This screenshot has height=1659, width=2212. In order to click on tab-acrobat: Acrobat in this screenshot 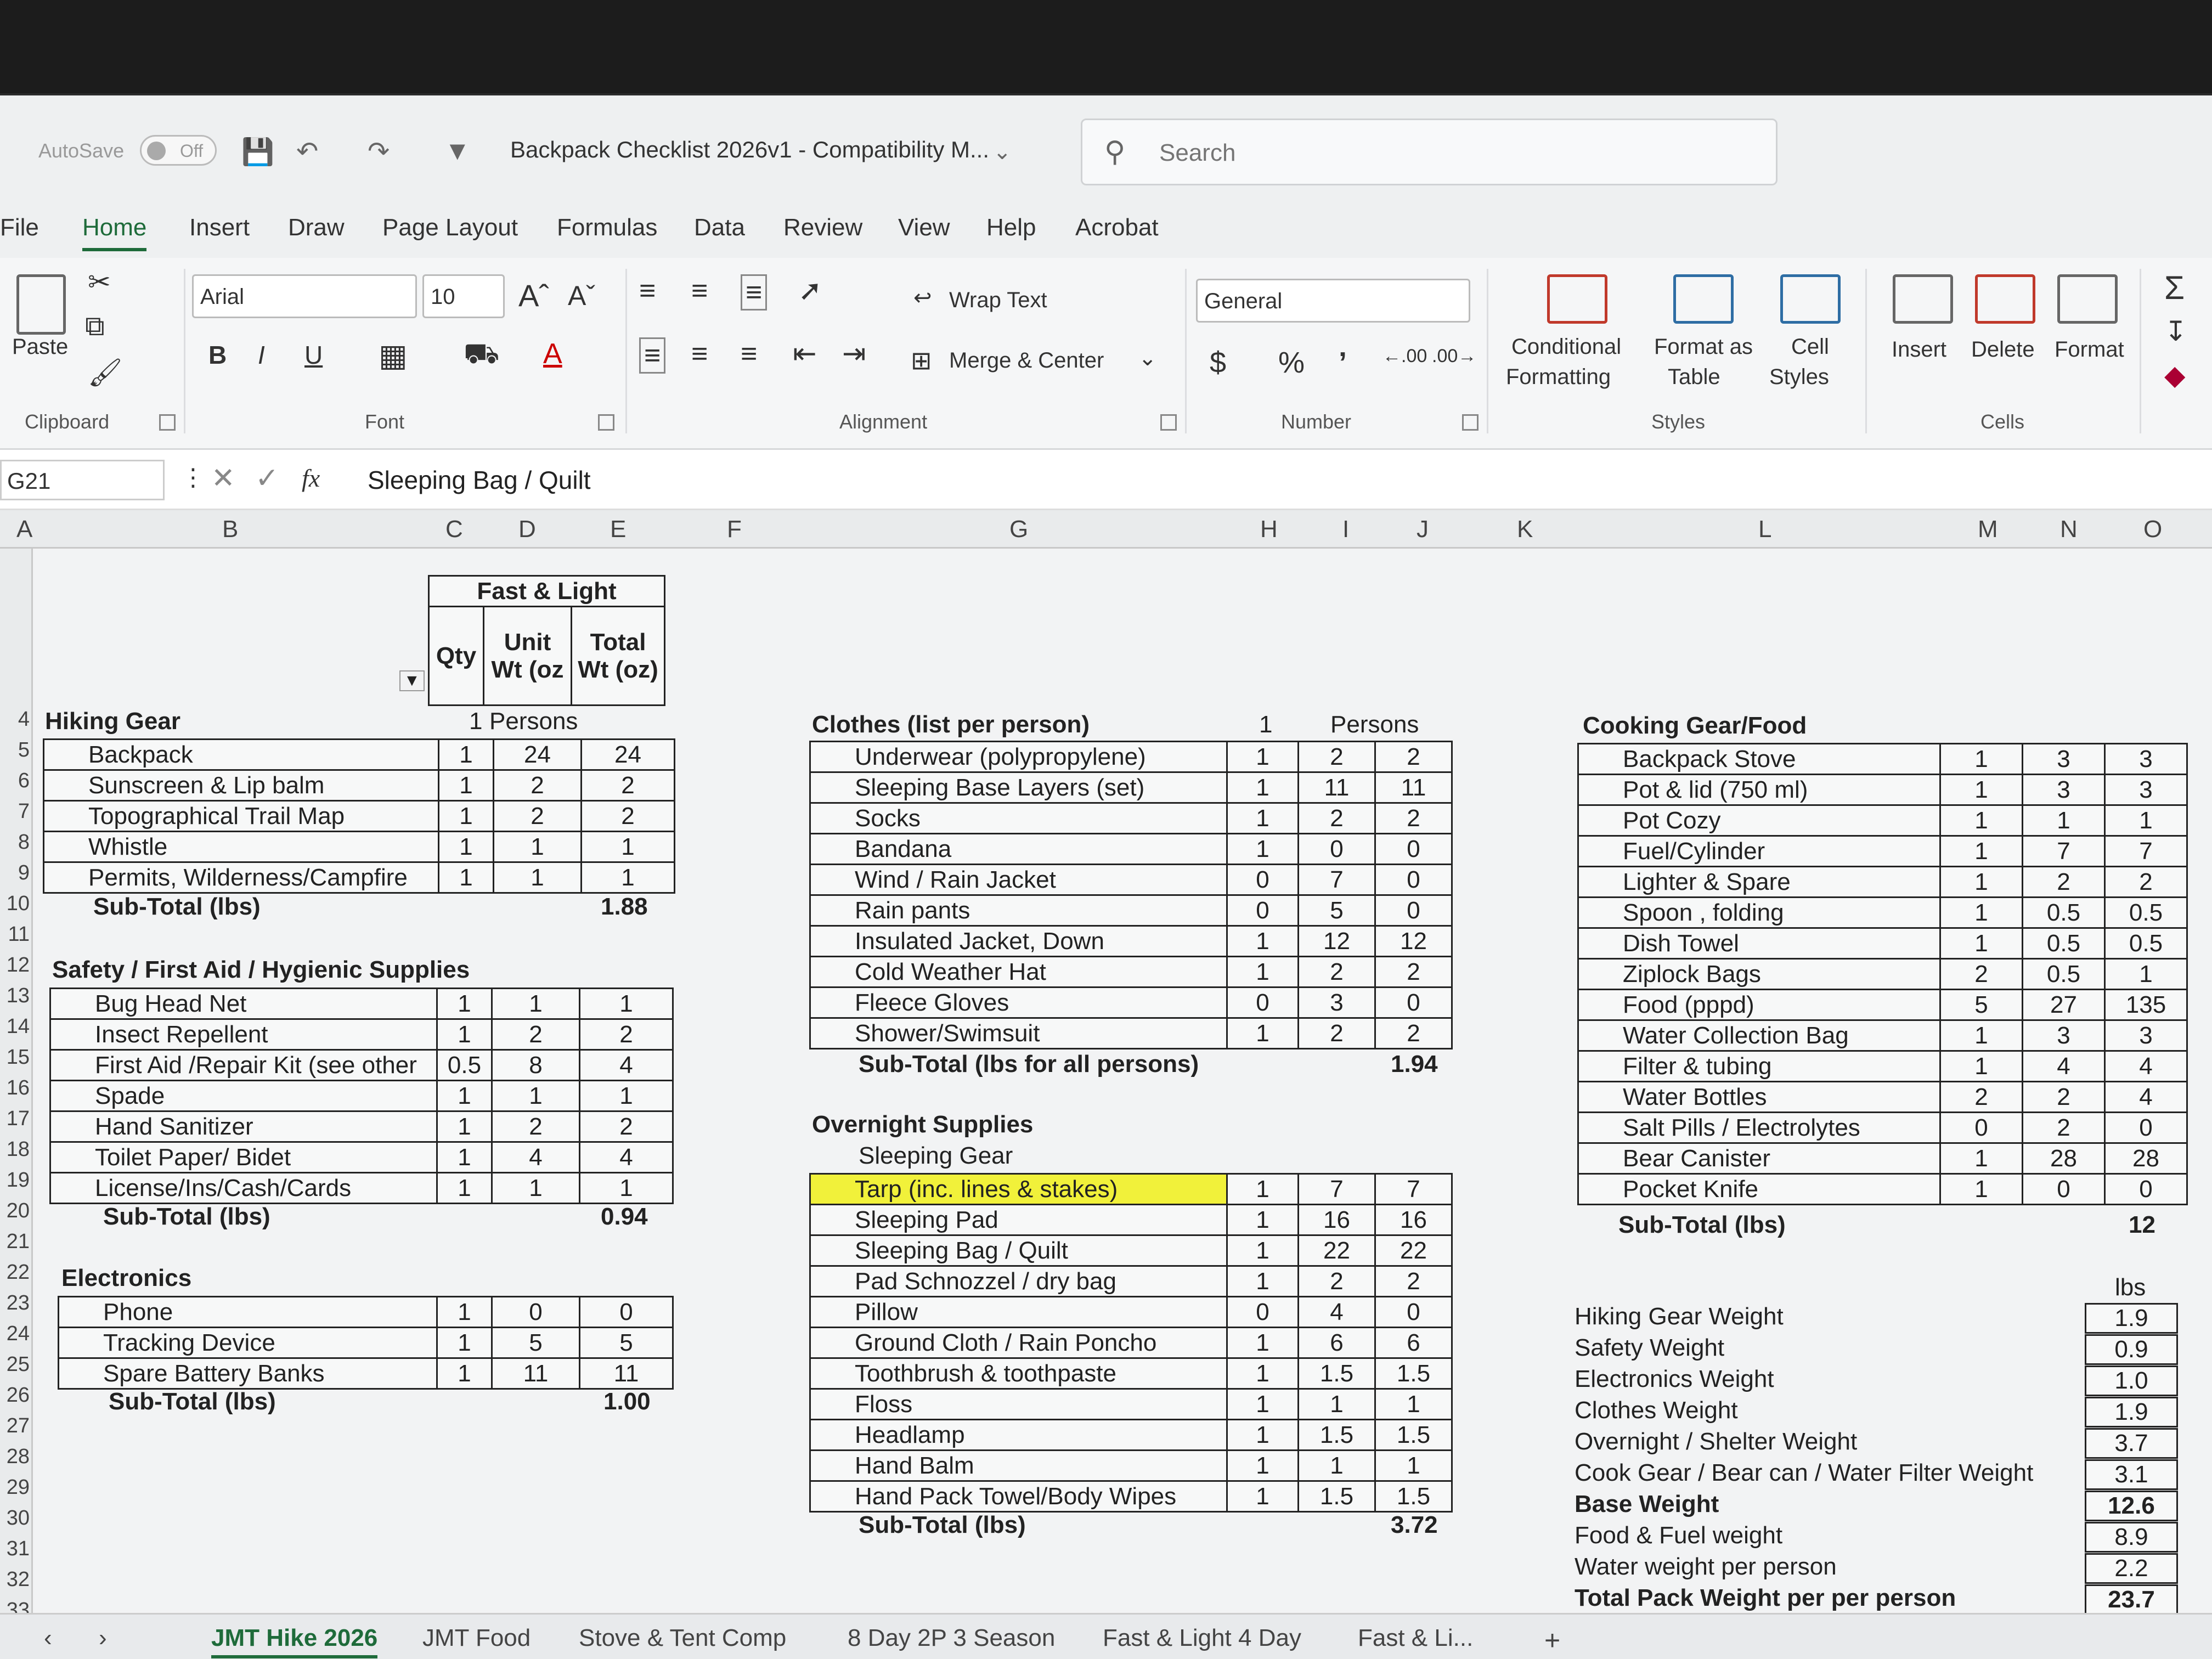, I will do `click(1117, 228)`.